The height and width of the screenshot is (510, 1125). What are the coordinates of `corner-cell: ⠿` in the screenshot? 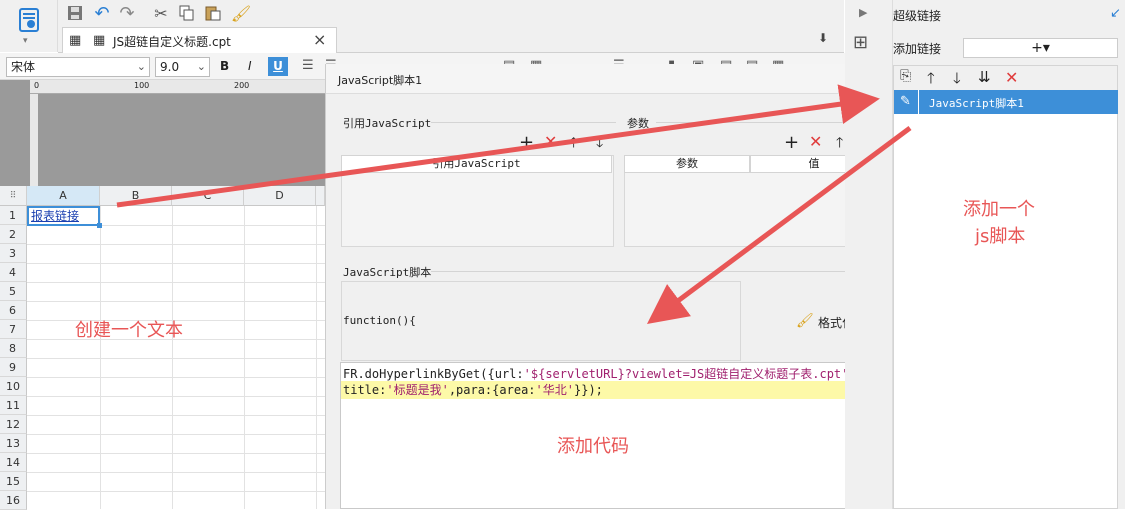 It's located at (13, 196).